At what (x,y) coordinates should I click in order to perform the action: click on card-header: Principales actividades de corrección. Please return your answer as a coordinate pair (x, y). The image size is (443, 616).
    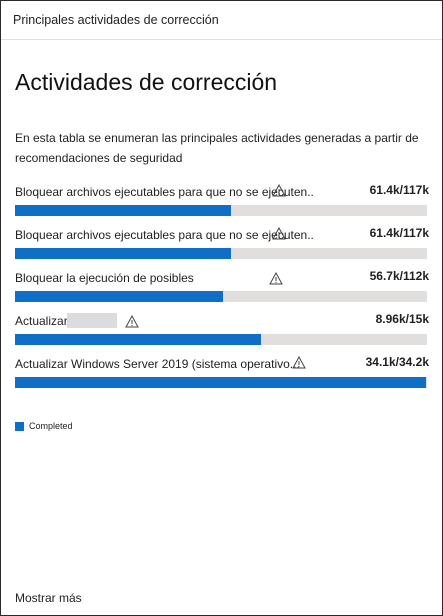
    Looking at the image, I should click on (221, 20).